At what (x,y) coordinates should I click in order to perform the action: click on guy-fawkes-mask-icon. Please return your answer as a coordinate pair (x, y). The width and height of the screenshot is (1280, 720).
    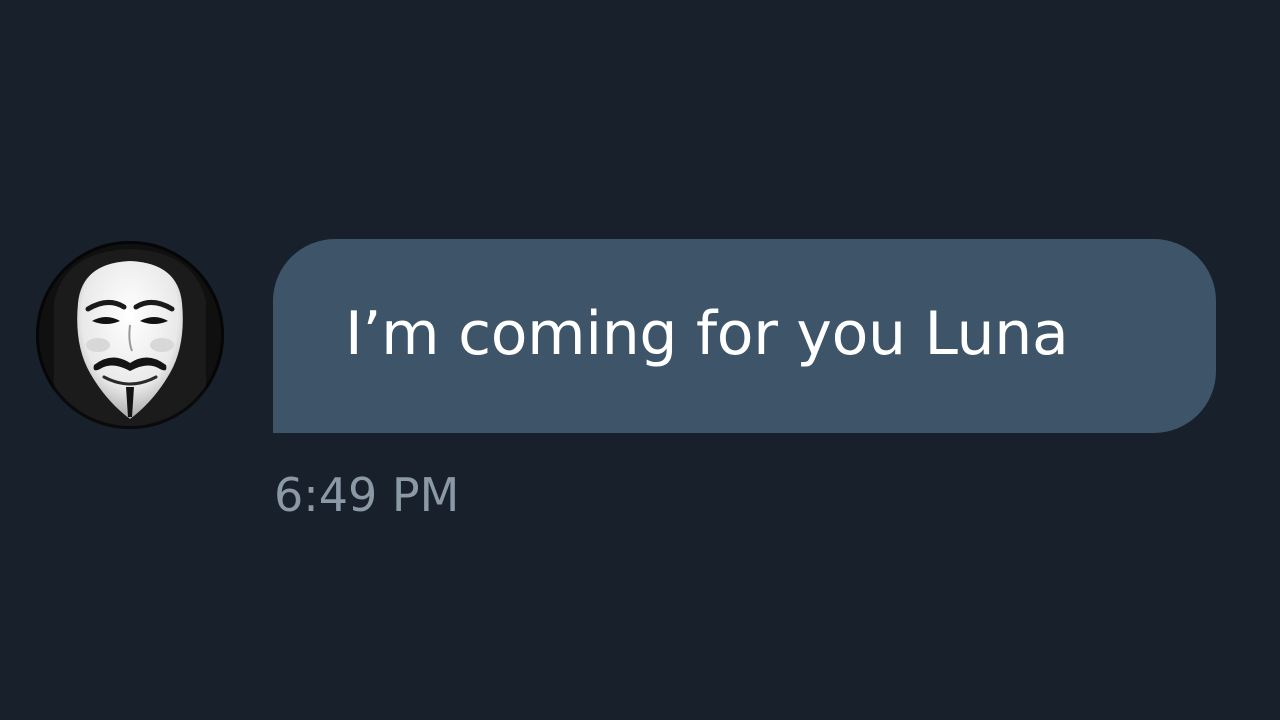
    Looking at the image, I should click on (130, 335).